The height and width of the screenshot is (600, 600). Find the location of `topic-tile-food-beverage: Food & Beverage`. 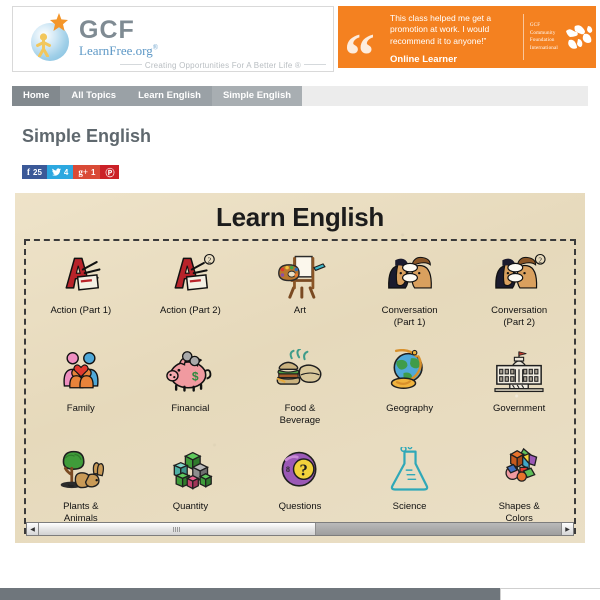

topic-tile-food-beverage: Food & Beverage is located at coordinates (300, 390).